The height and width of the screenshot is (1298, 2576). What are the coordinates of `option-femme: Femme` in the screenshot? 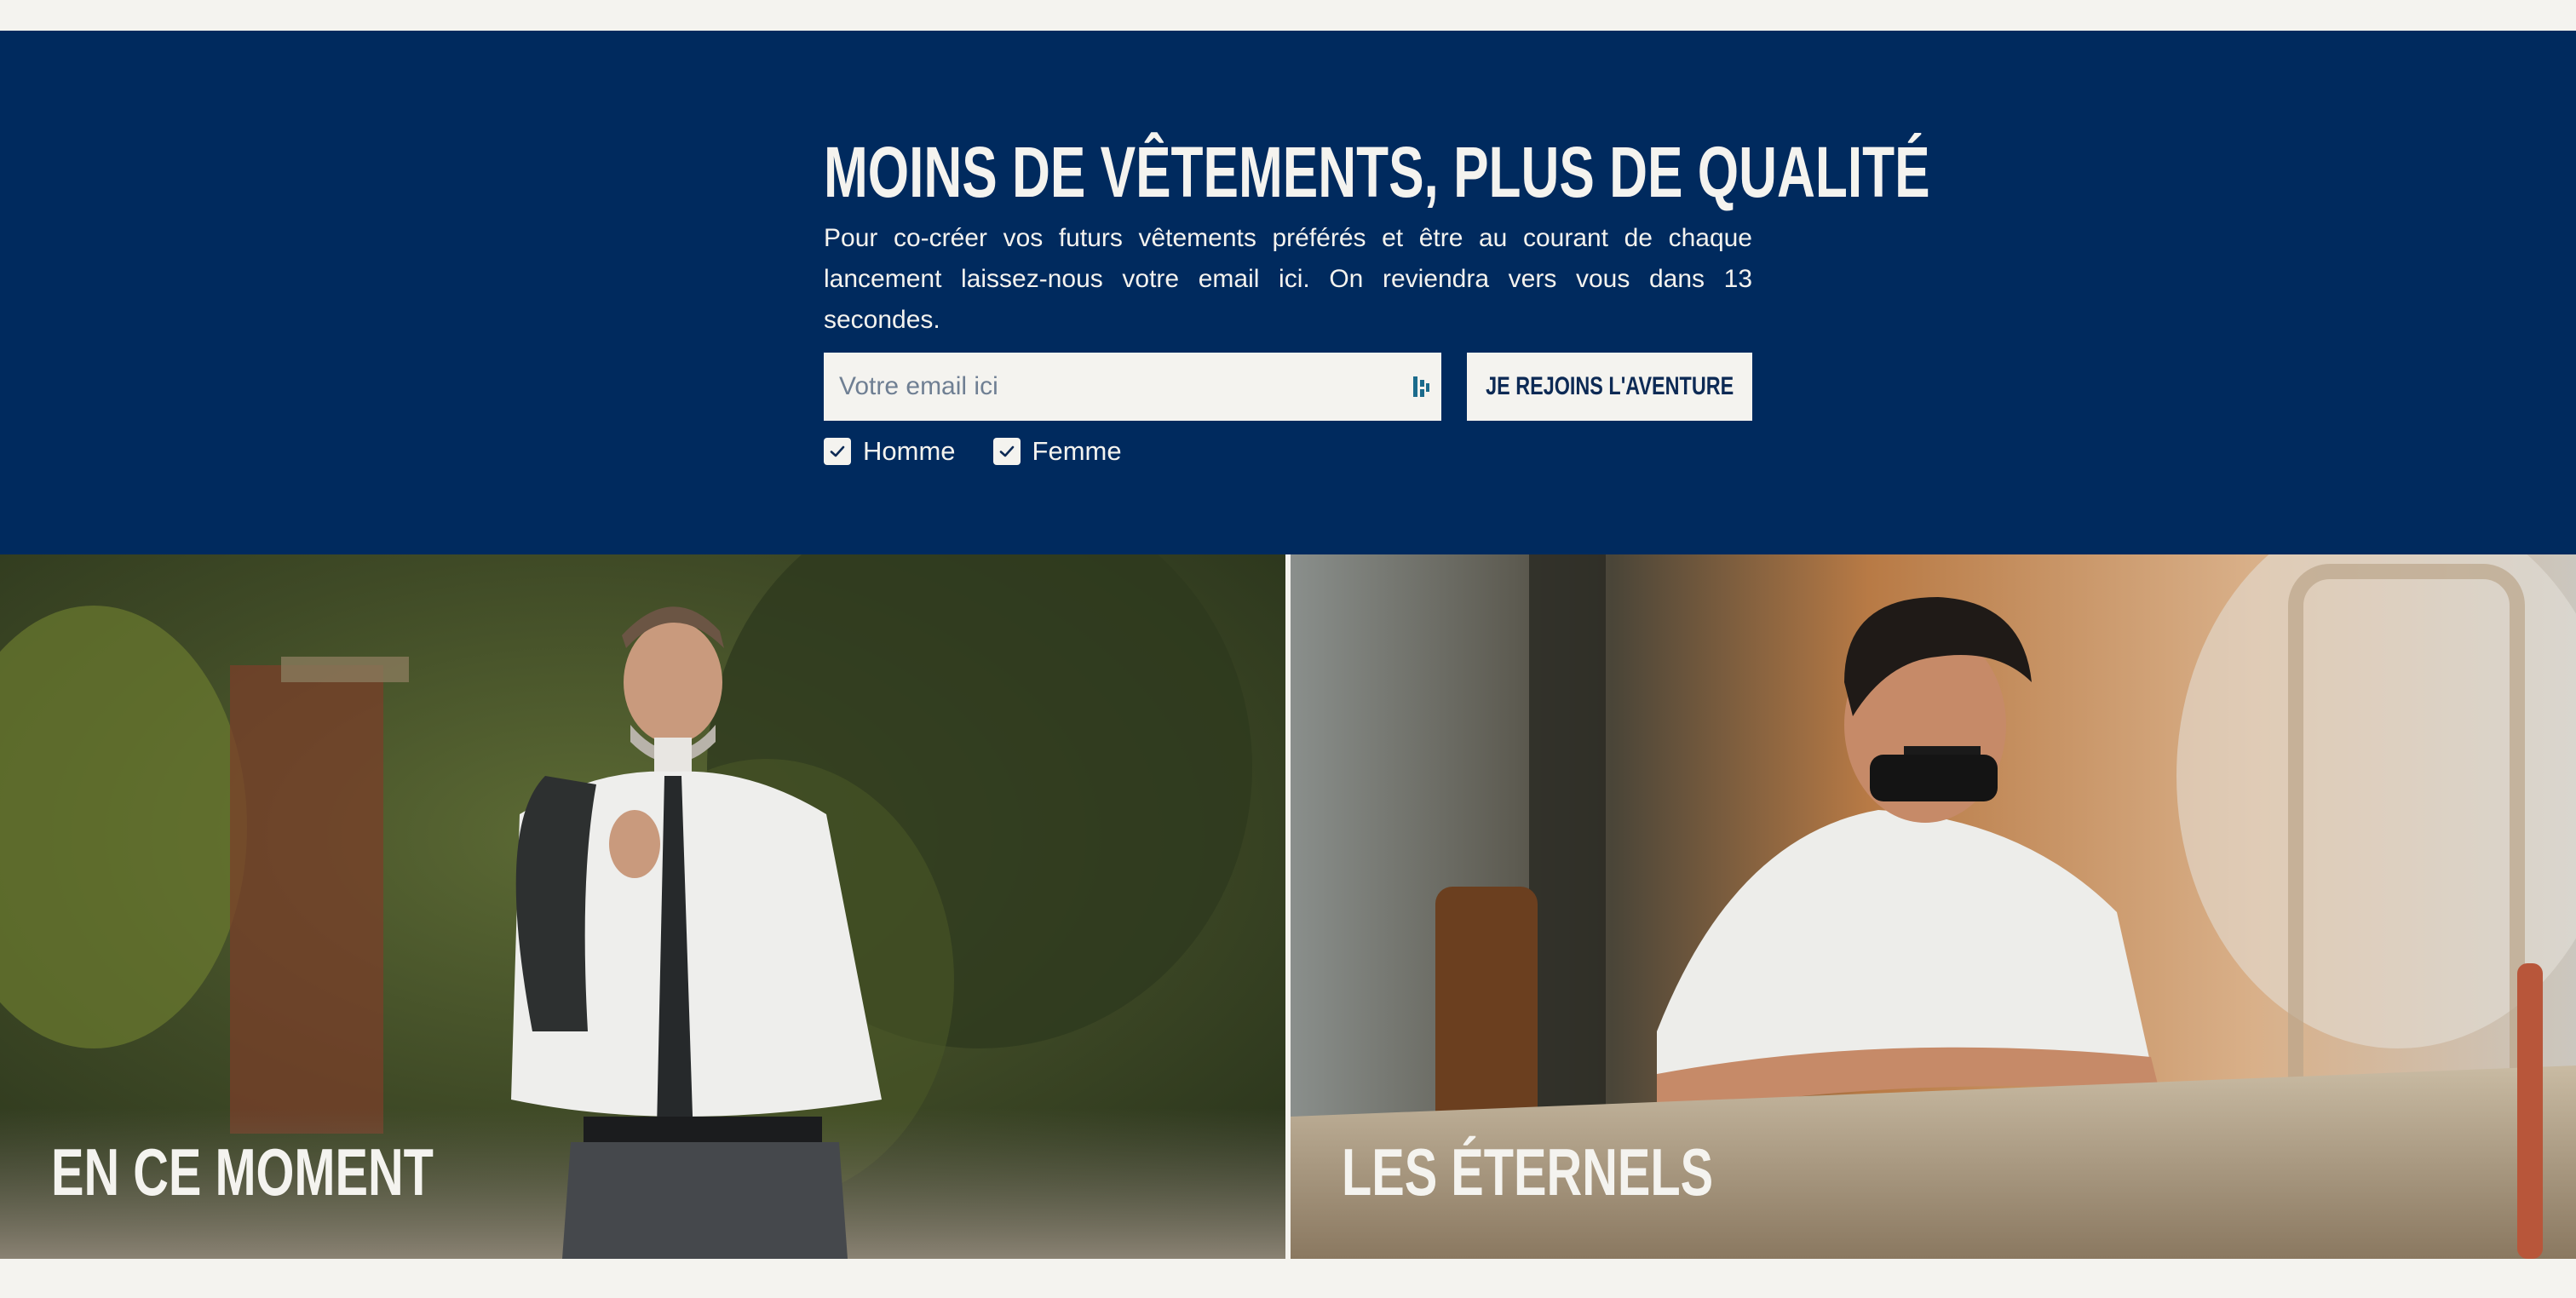 It's located at (1057, 451).